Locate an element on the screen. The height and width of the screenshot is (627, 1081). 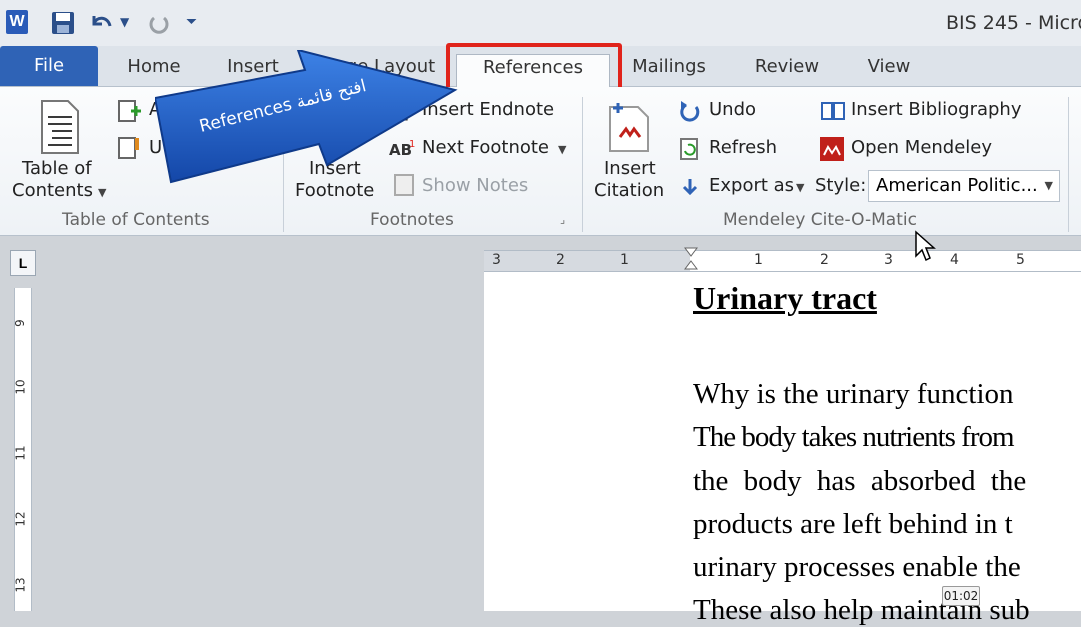
ruler-number: 13 is located at coordinates (20, 585).